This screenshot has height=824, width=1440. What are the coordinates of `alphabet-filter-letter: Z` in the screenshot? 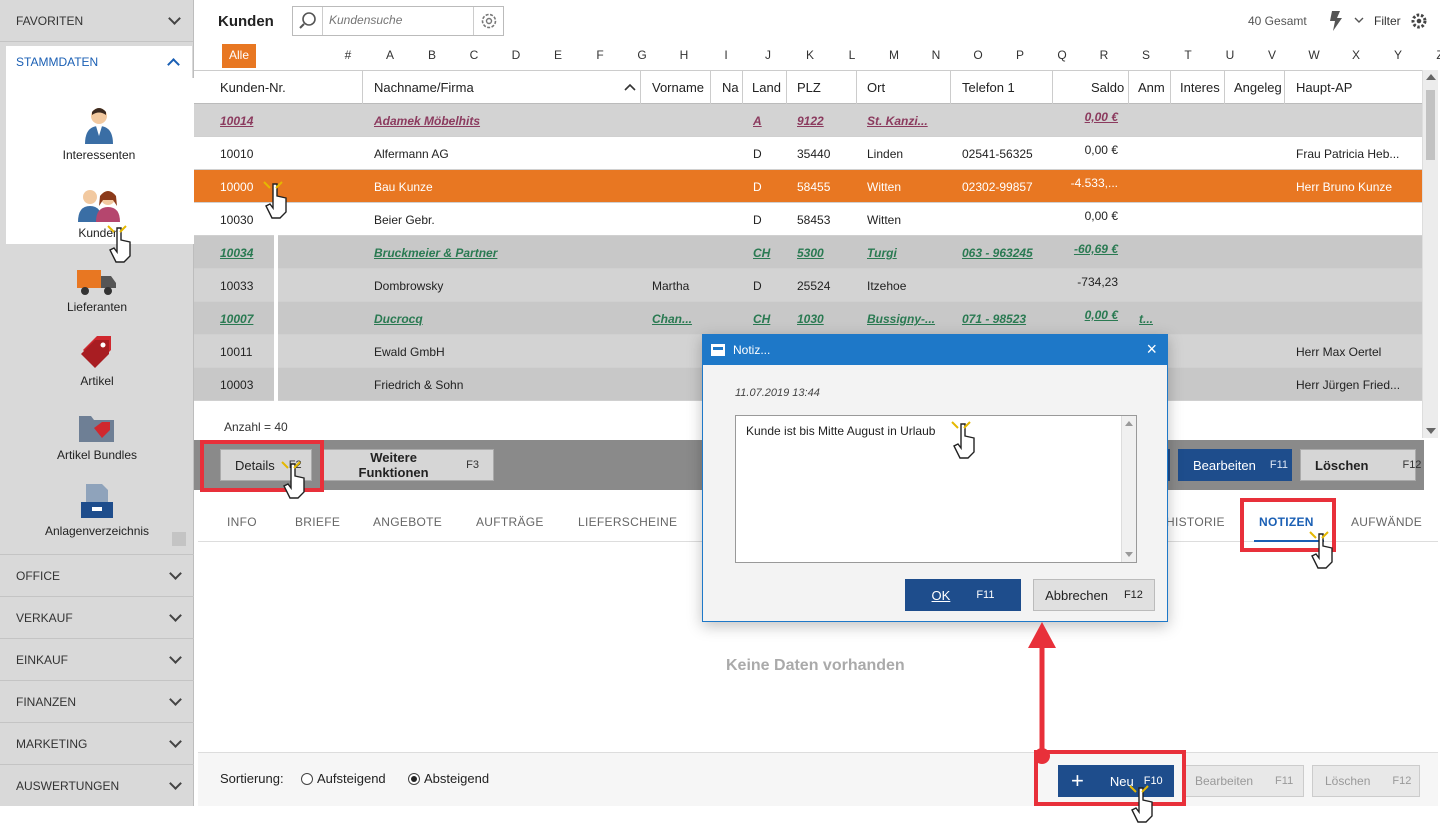 It's located at (1435, 55).